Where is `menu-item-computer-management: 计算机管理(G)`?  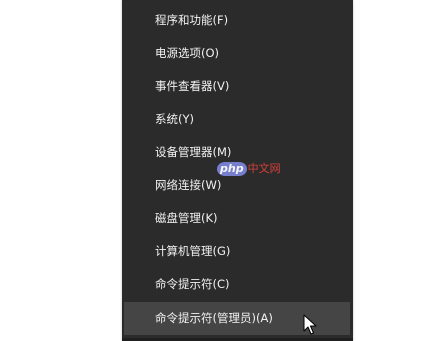 menu-item-computer-management: 计算机管理(G) is located at coordinates (237, 251).